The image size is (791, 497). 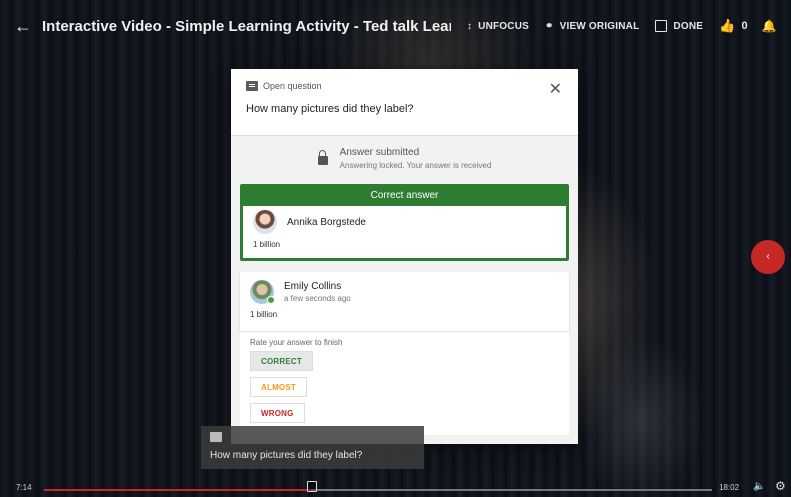 I want to click on close-icon: ✕, so click(x=555, y=89).